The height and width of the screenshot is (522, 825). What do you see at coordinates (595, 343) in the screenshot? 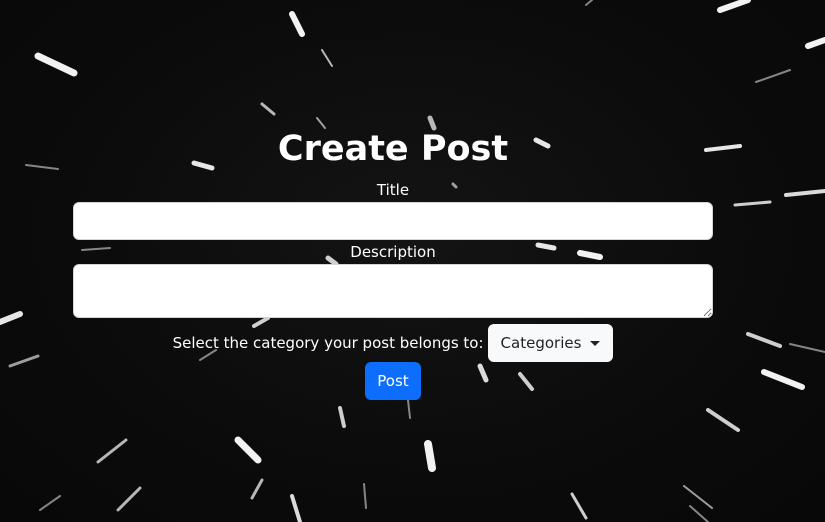
I see `caret-down-icon` at bounding box center [595, 343].